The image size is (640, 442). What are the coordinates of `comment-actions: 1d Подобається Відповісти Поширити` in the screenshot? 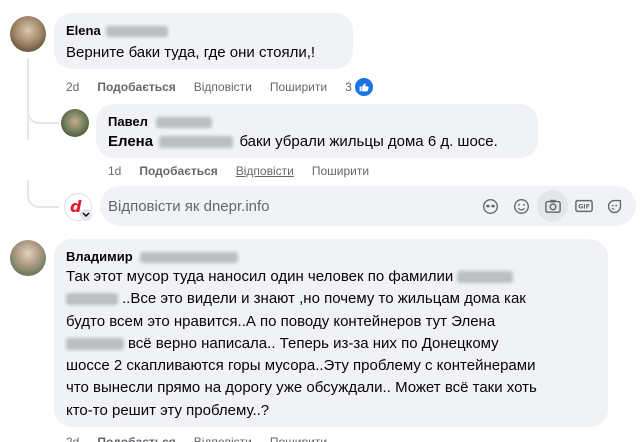 It's located at (247, 171).